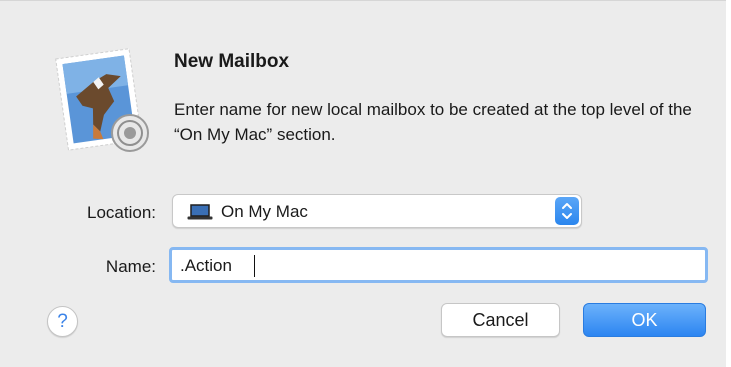  What do you see at coordinates (130, 266) in the screenshot?
I see `name-label: Name:` at bounding box center [130, 266].